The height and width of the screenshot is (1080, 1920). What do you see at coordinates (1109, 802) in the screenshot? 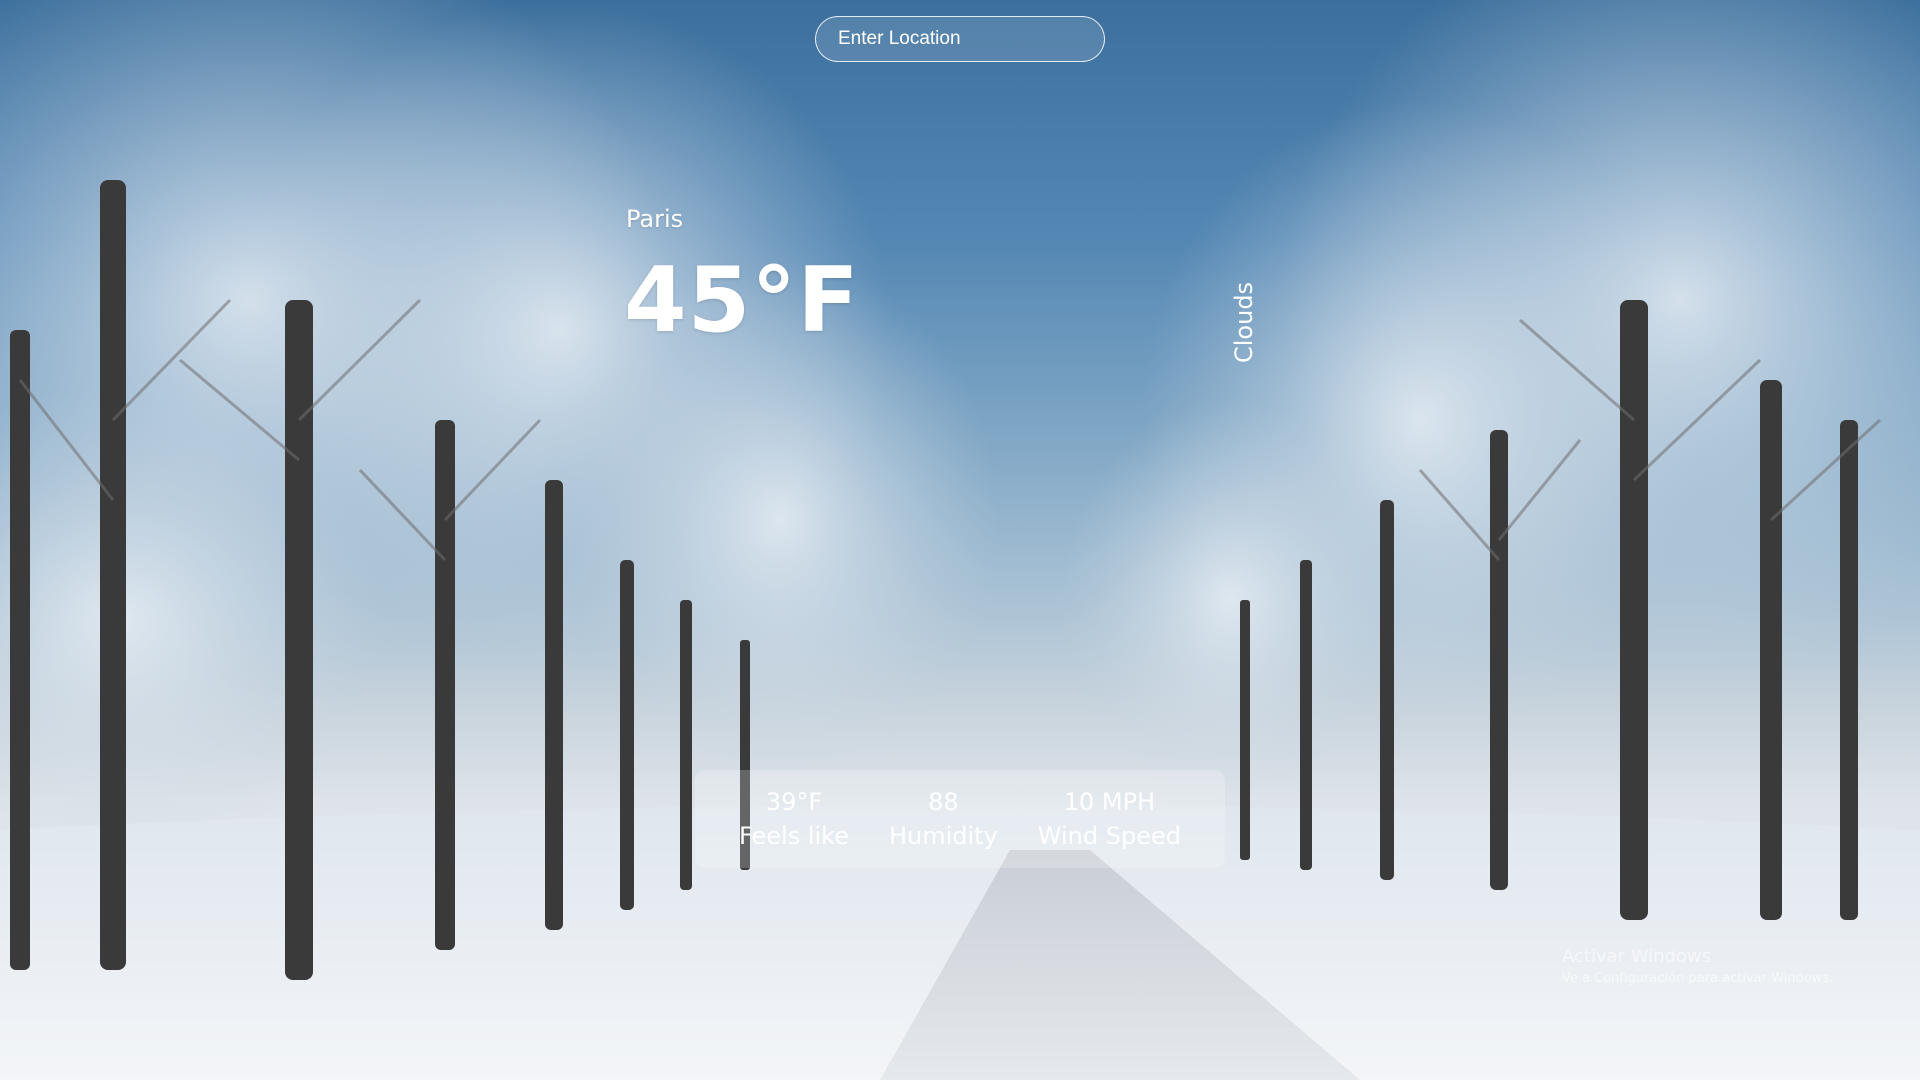
I see `wind-speed-value: 10 MPH` at bounding box center [1109, 802].